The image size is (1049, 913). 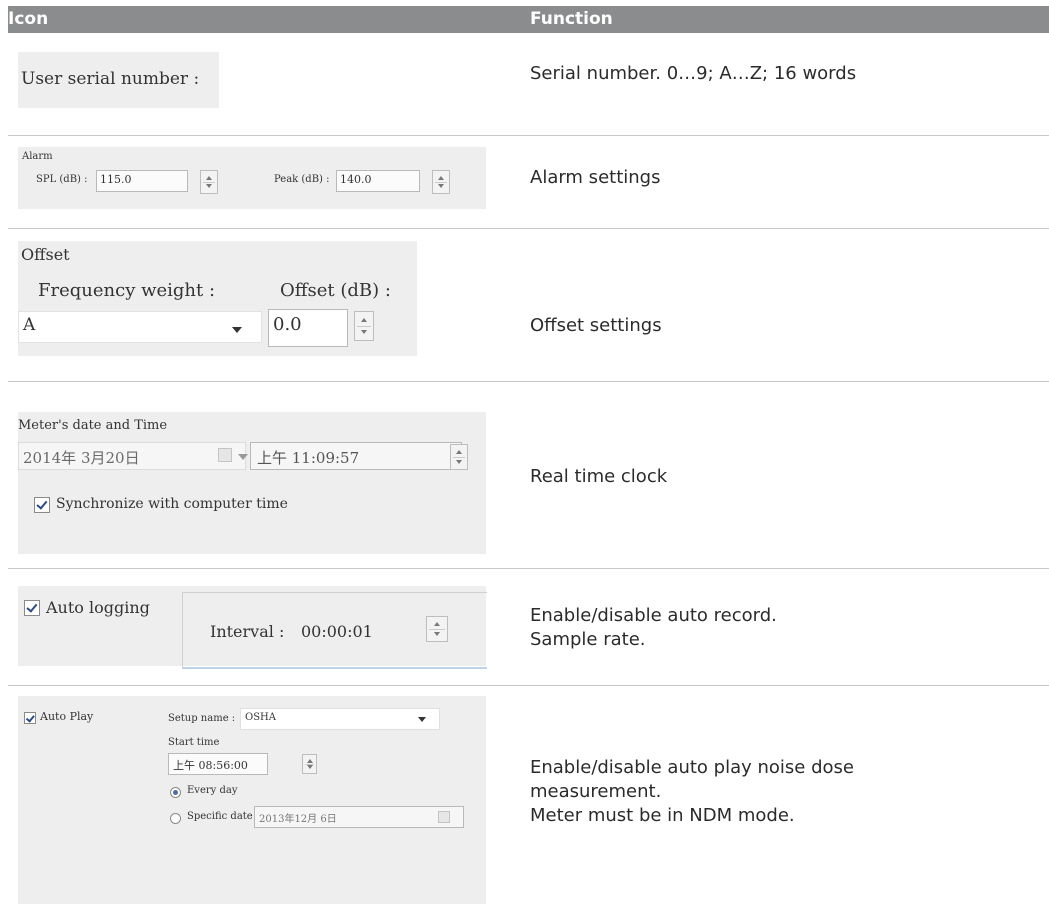 What do you see at coordinates (202, 718) in the screenshot?
I see `setup-name-label: Setup name :` at bounding box center [202, 718].